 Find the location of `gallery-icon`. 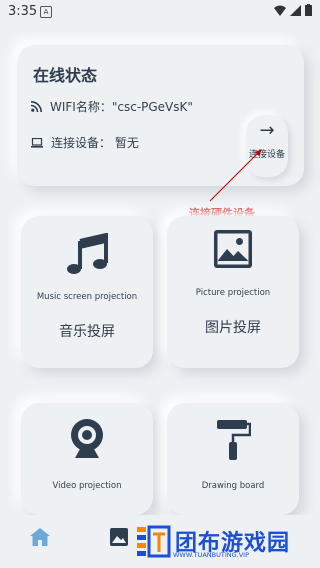

gallery-icon is located at coordinates (119, 537).